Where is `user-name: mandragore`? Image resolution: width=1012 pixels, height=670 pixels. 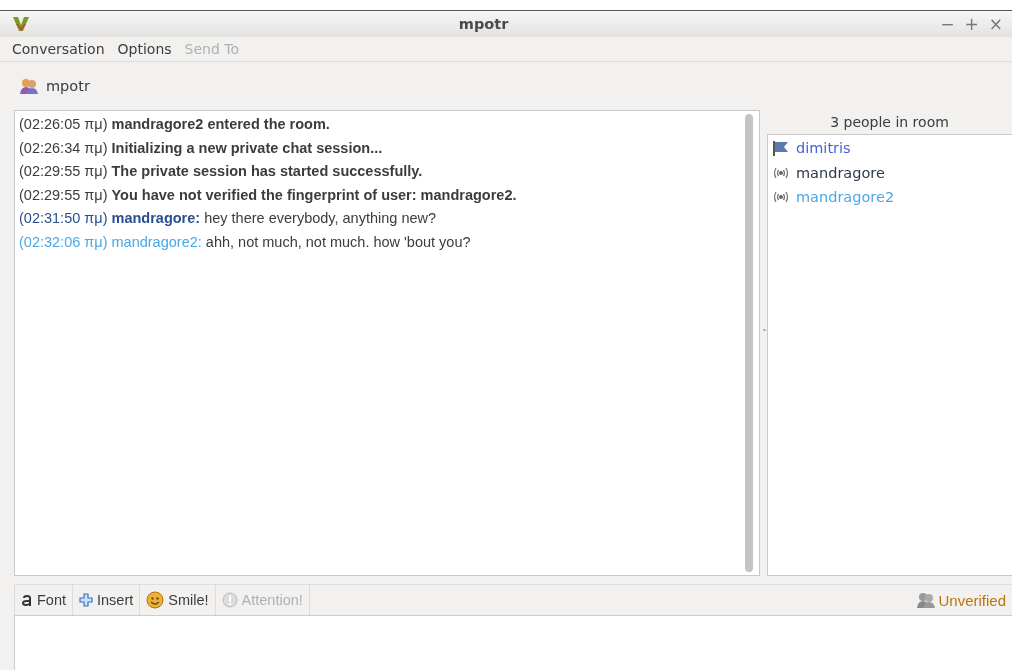
user-name: mandragore is located at coordinates (840, 172).